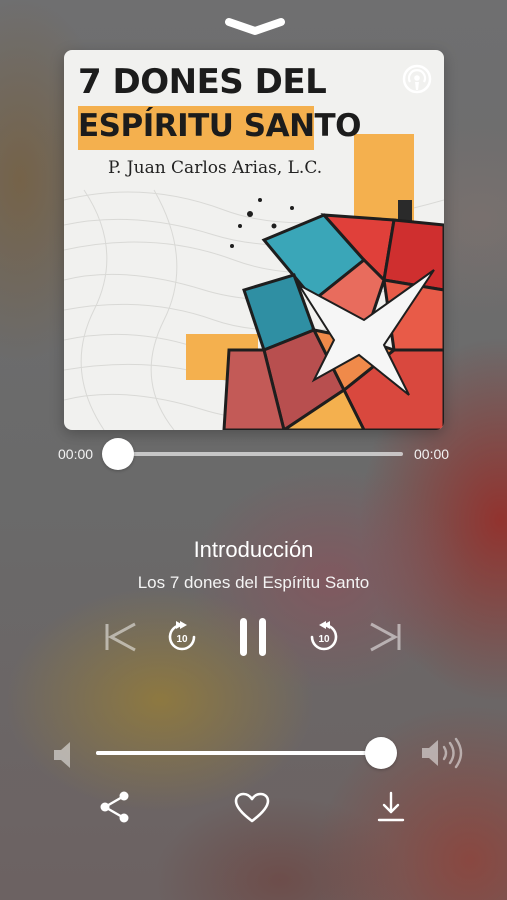 This screenshot has height=900, width=507. What do you see at coordinates (417, 79) in the screenshot?
I see `podcast-icon` at bounding box center [417, 79].